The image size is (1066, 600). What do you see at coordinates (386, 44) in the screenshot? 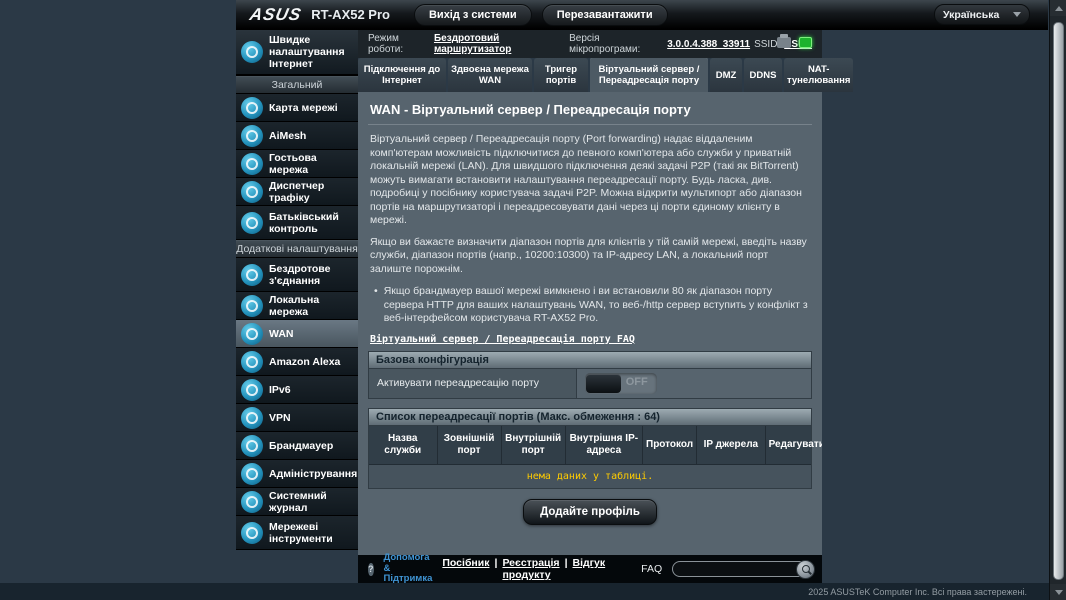
I see `operation-mode-label: Режим роботи:` at bounding box center [386, 44].